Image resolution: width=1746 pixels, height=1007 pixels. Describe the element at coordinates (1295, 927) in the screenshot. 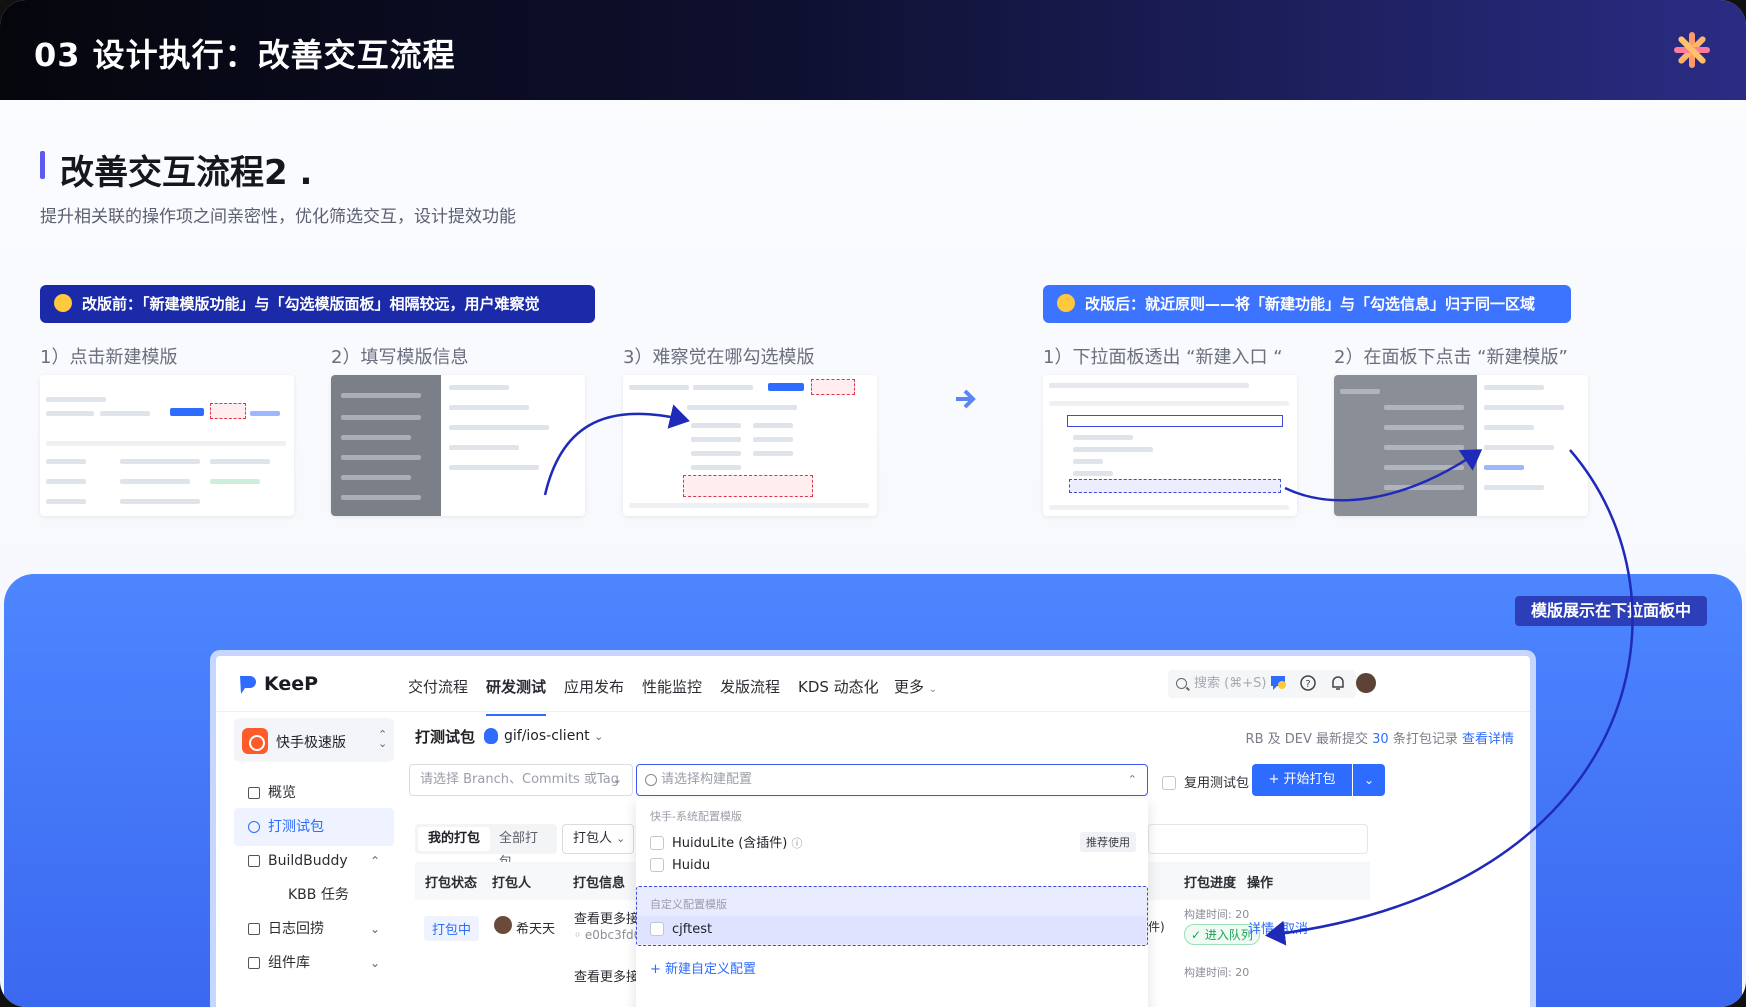

I see `cancel-link: 取消` at that location.